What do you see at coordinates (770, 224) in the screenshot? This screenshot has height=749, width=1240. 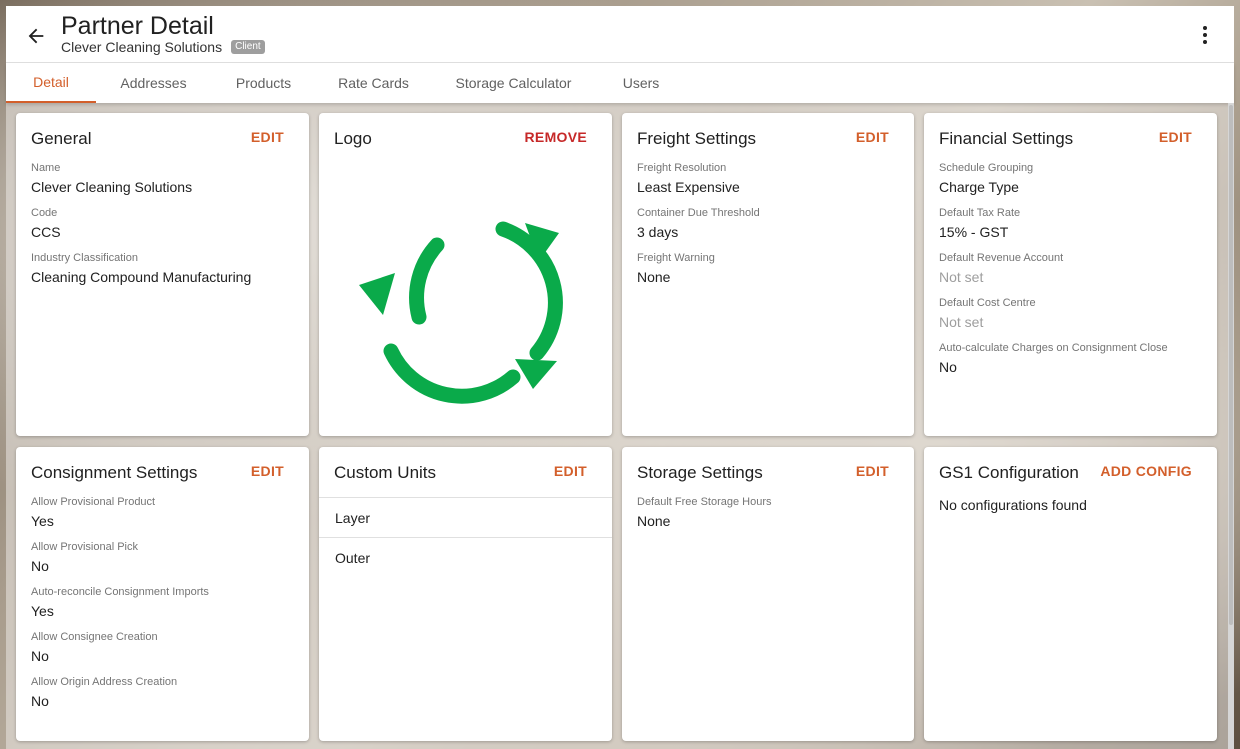 I see `field-container-due-threshold: Container Due Threshold 3 days` at bounding box center [770, 224].